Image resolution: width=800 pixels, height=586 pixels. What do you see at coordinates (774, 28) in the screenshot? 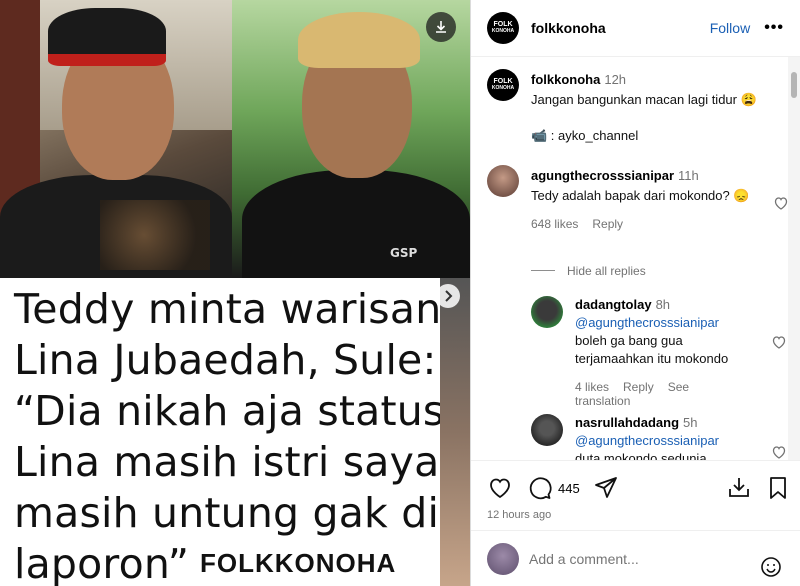
I see `more-options-button: •••` at bounding box center [774, 28].